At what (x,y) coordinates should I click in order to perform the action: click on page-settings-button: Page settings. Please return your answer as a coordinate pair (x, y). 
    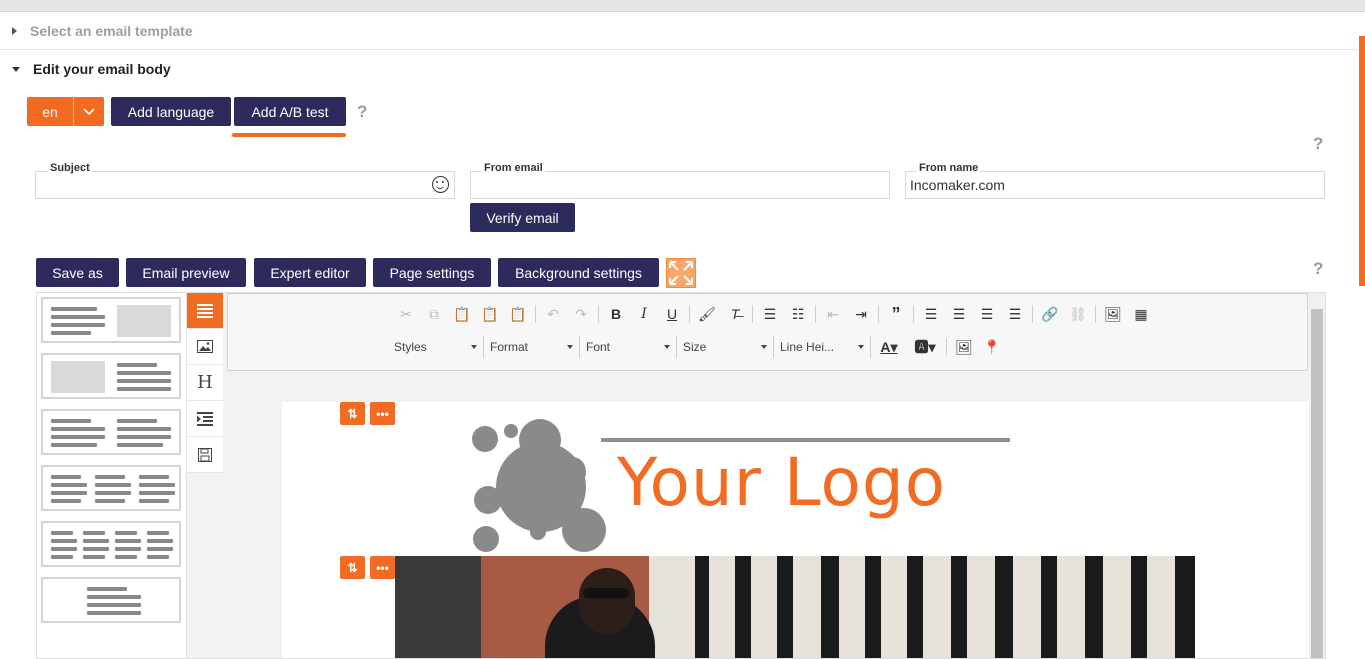
    Looking at the image, I should click on (432, 272).